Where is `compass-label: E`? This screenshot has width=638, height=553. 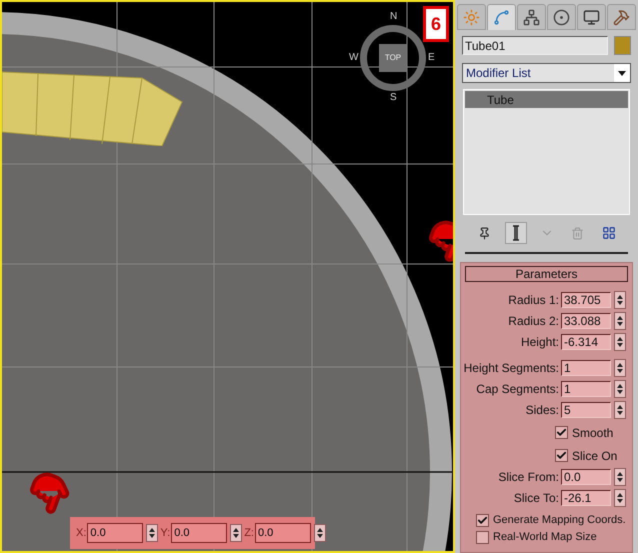
compass-label: E is located at coordinates (431, 58).